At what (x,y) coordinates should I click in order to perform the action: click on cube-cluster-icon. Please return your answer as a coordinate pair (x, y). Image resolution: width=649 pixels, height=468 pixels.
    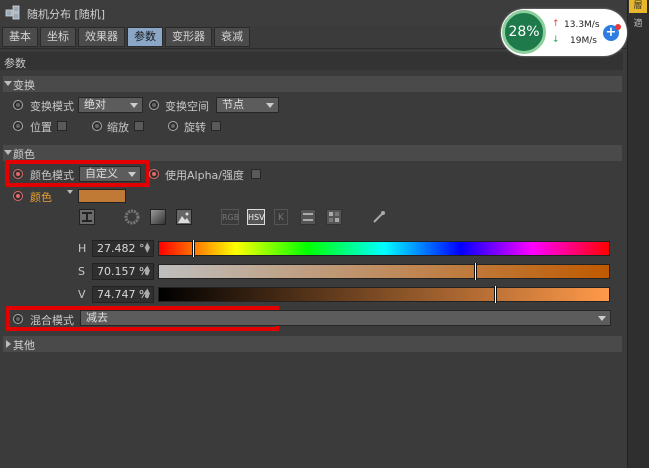
    Looking at the image, I should click on (13, 12).